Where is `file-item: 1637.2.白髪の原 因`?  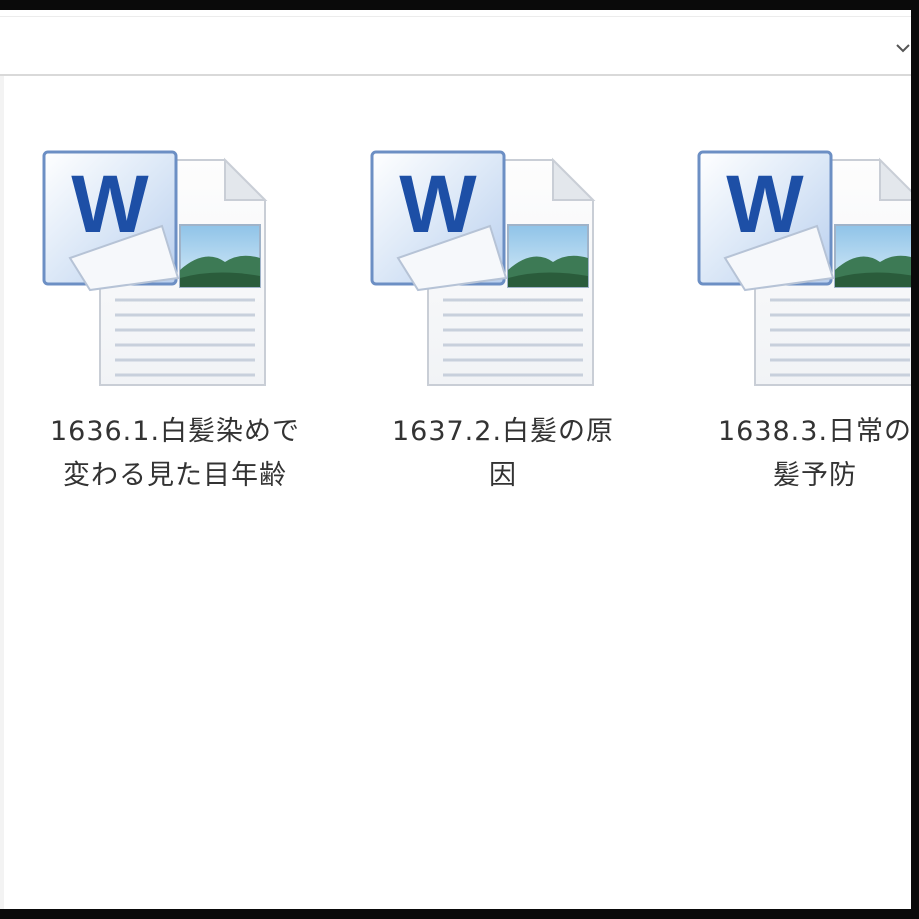
file-item: 1637.2.白髪の原 因 is located at coordinates (503, 330).